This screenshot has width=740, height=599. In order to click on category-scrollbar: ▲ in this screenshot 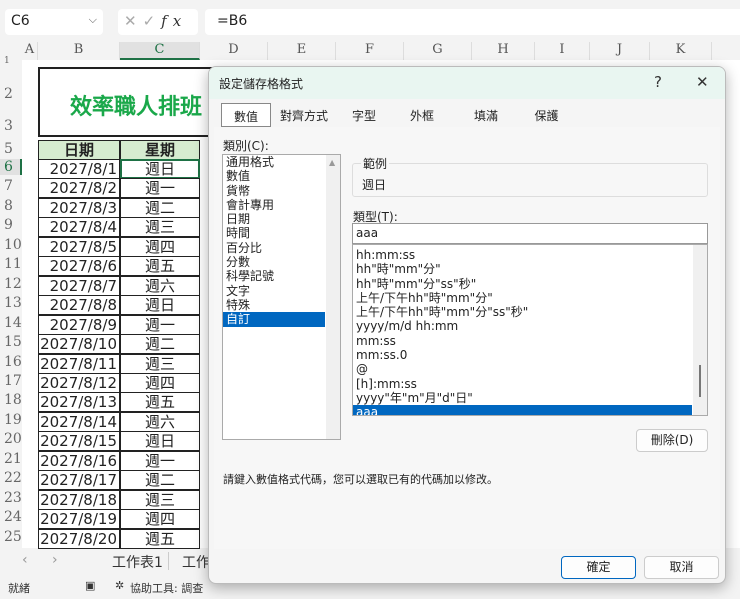, I will do `click(333, 297)`.